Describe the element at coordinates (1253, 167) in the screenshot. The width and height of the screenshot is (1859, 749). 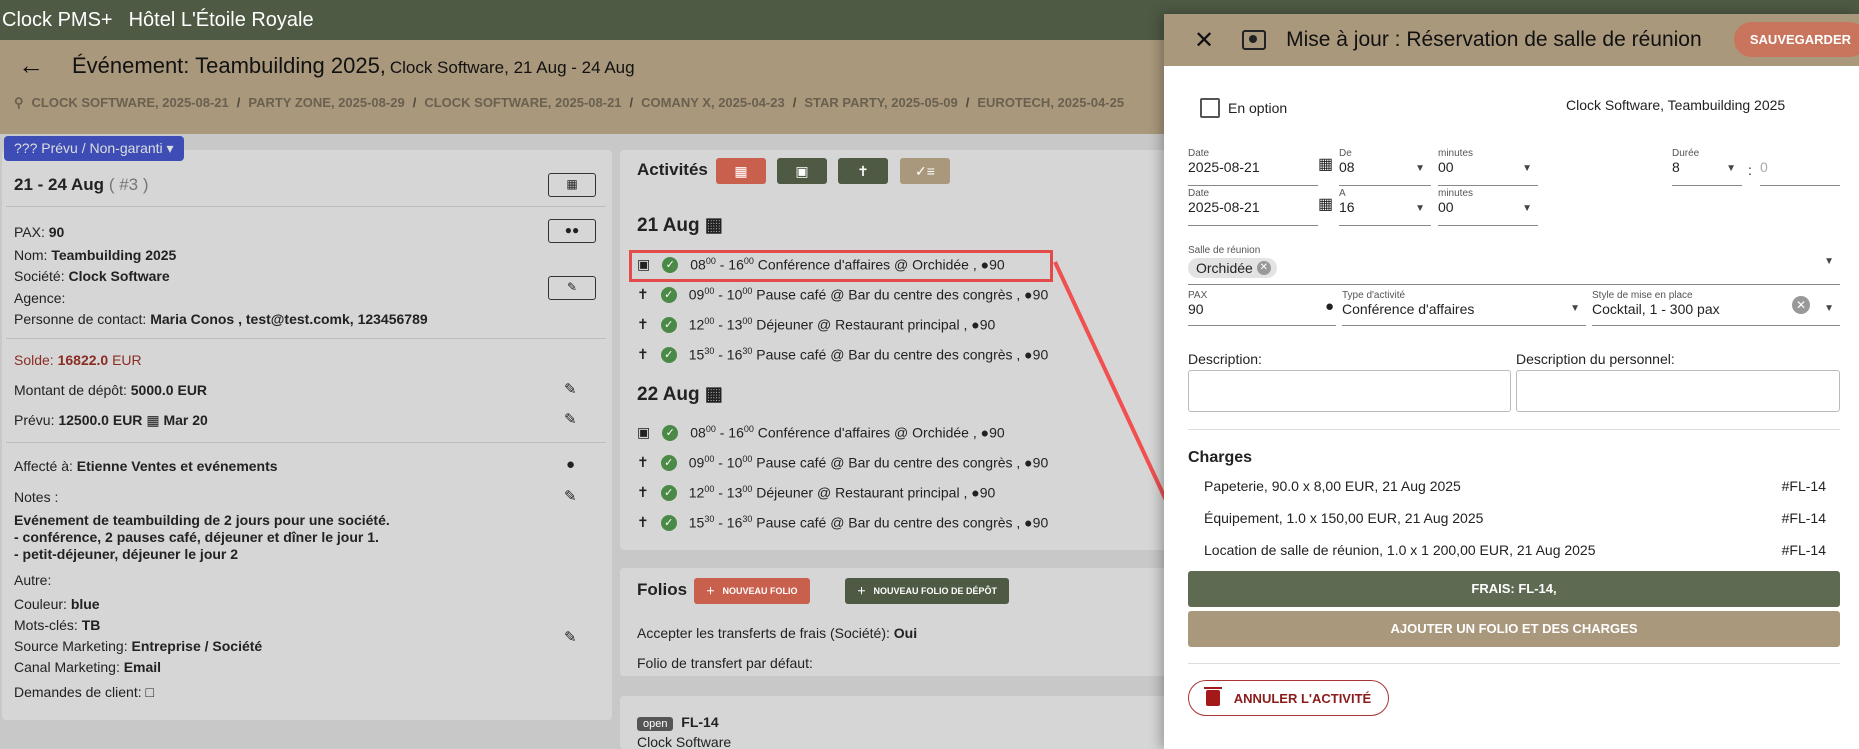
I see `start-date-field: Date 2025-08-21` at that location.